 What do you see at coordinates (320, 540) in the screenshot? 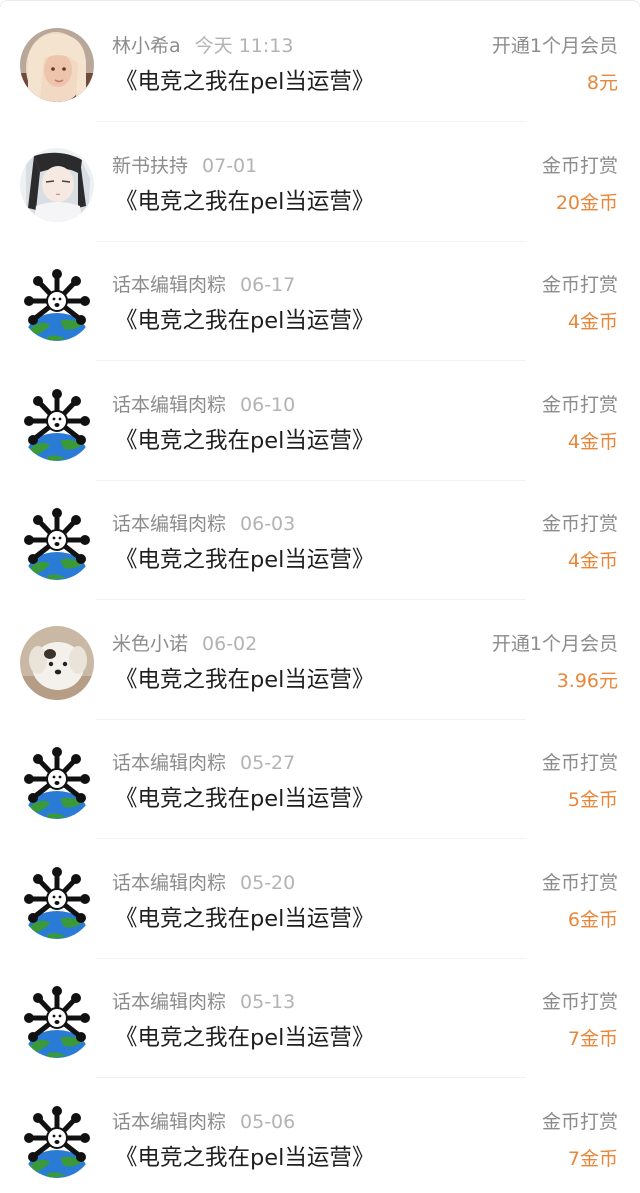
I see `record-row: 话本编辑肉粽 06-03 《电竞之我在pel当运营》 金币打赏 4金币` at bounding box center [320, 540].